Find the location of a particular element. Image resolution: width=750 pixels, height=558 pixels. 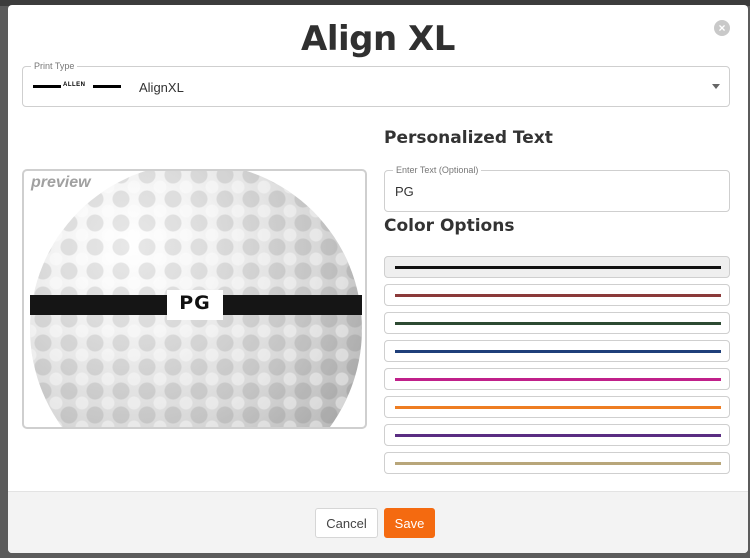

print-sample-line-right is located at coordinates (107, 86).